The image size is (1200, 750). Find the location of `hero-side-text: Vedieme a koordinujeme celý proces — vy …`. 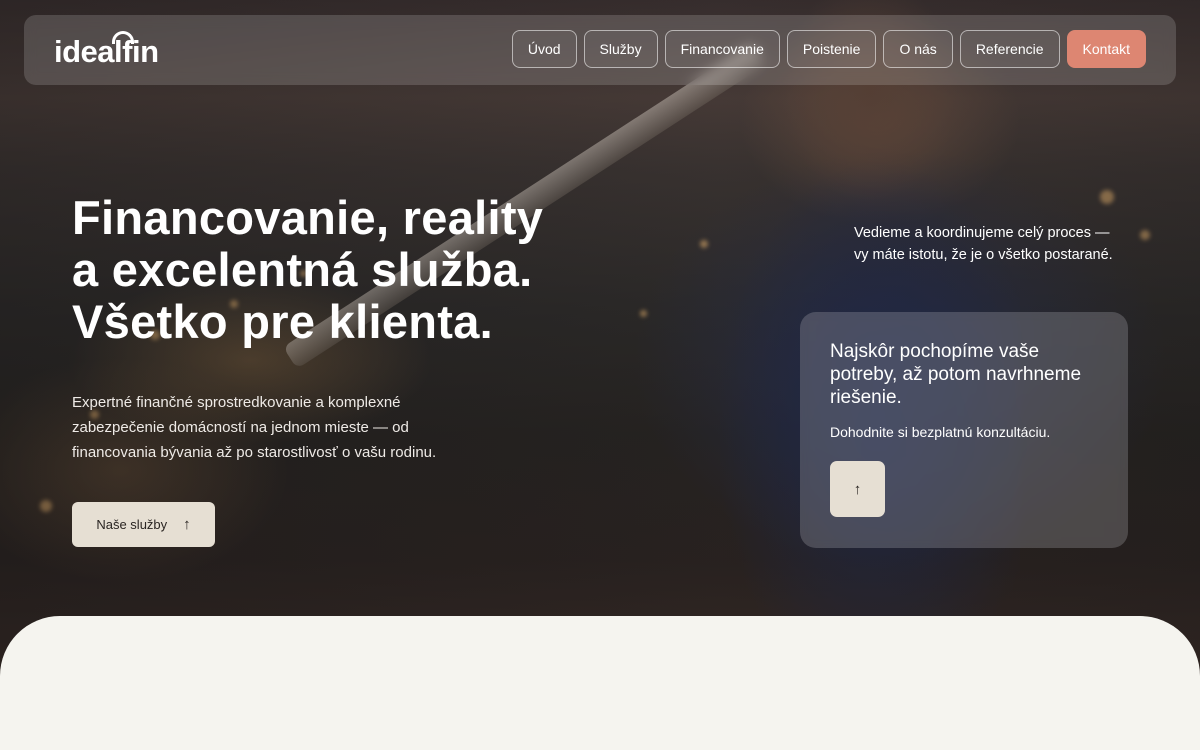

hero-side-text: Vedieme a koordinujeme celý proces — vy … is located at coordinates (983, 244).